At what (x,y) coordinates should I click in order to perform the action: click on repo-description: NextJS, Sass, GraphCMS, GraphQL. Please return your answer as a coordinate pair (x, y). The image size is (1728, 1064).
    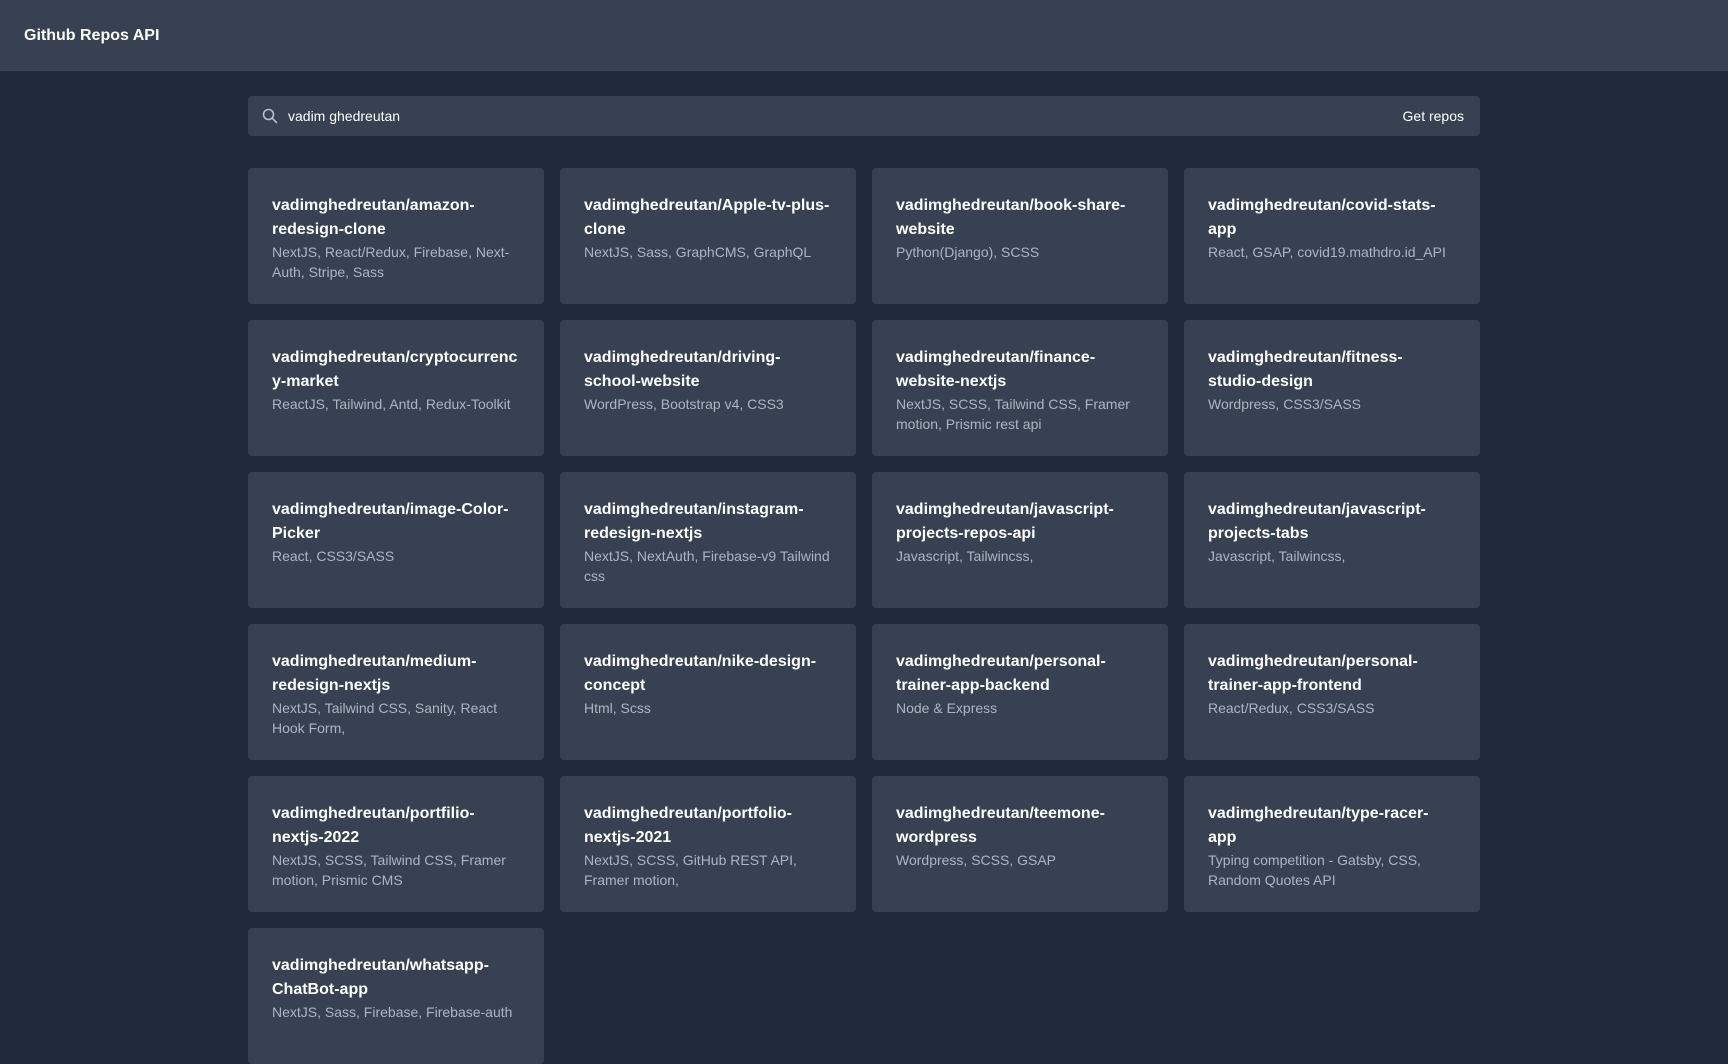
    Looking at the image, I should click on (698, 252).